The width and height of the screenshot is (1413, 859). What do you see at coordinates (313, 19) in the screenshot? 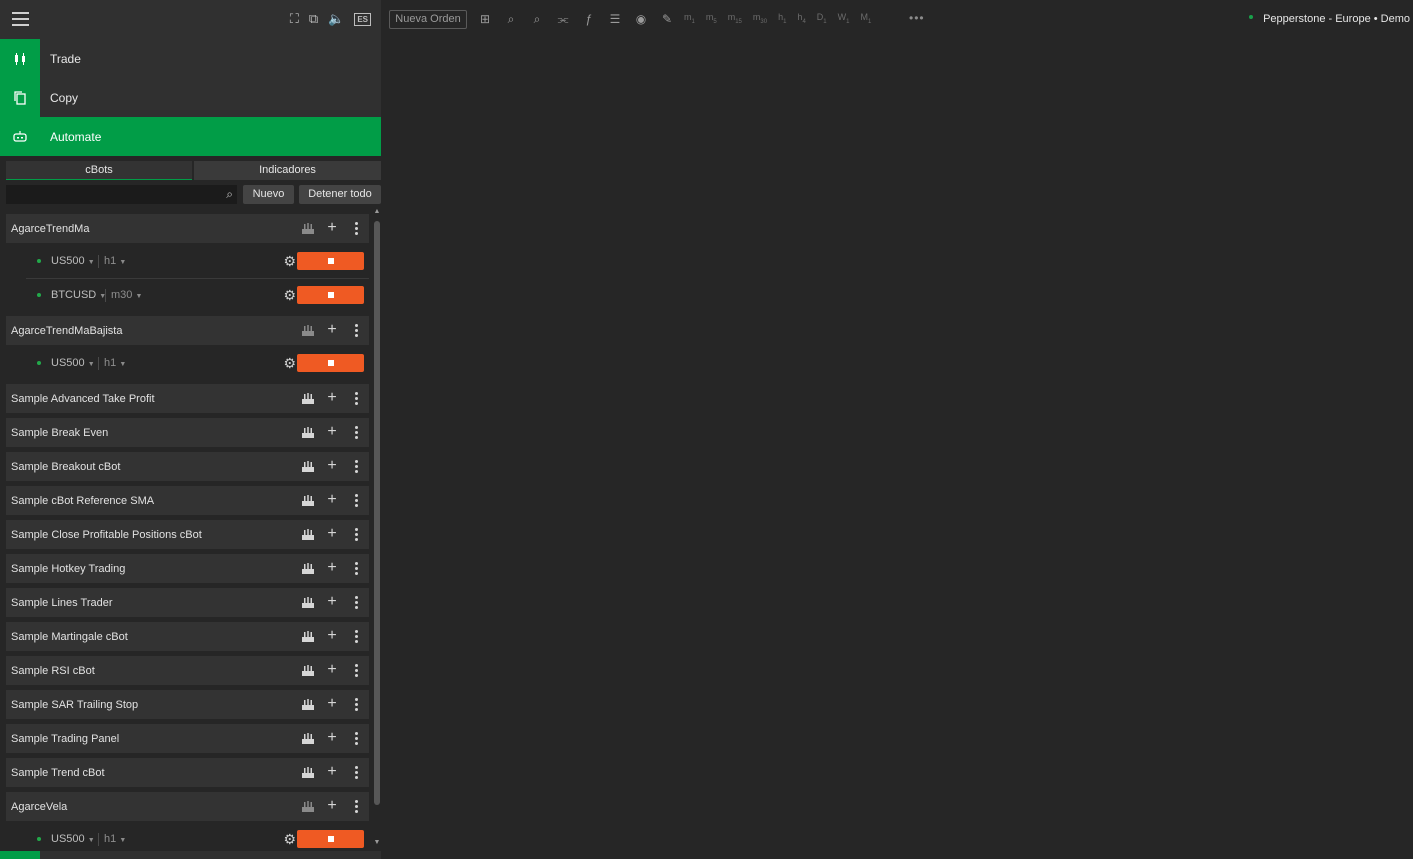
I see `window-icon: ⧉` at bounding box center [313, 19].